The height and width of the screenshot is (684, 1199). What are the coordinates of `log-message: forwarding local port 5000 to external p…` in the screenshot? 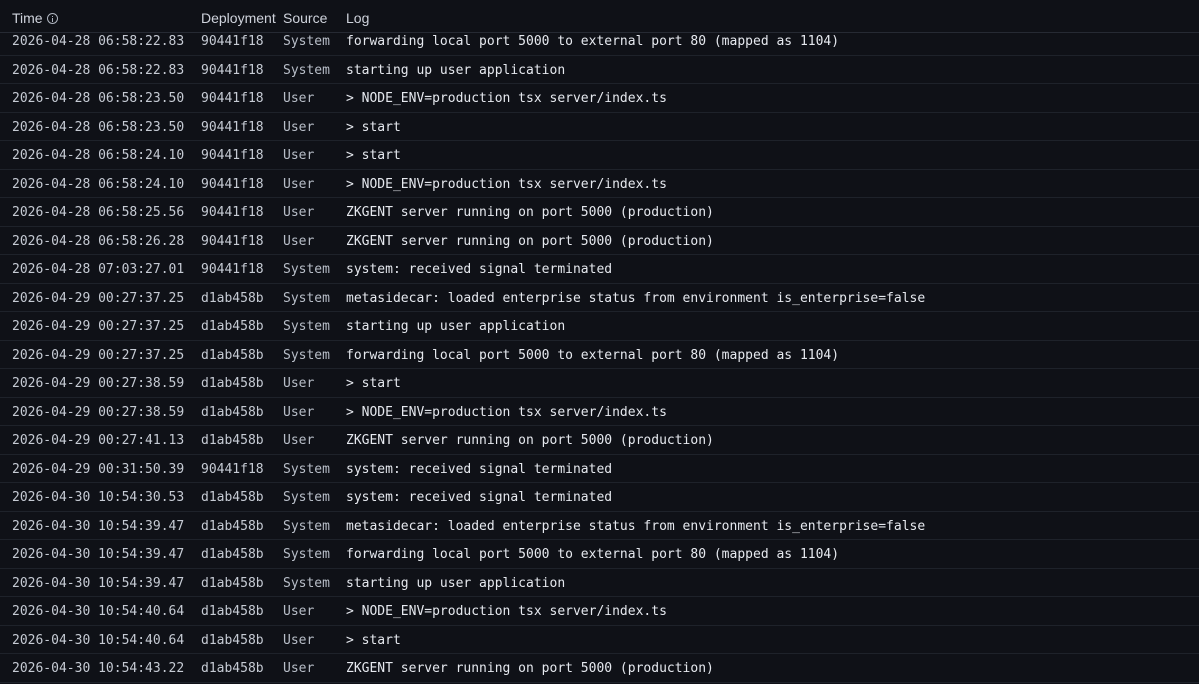 It's located at (593, 355).